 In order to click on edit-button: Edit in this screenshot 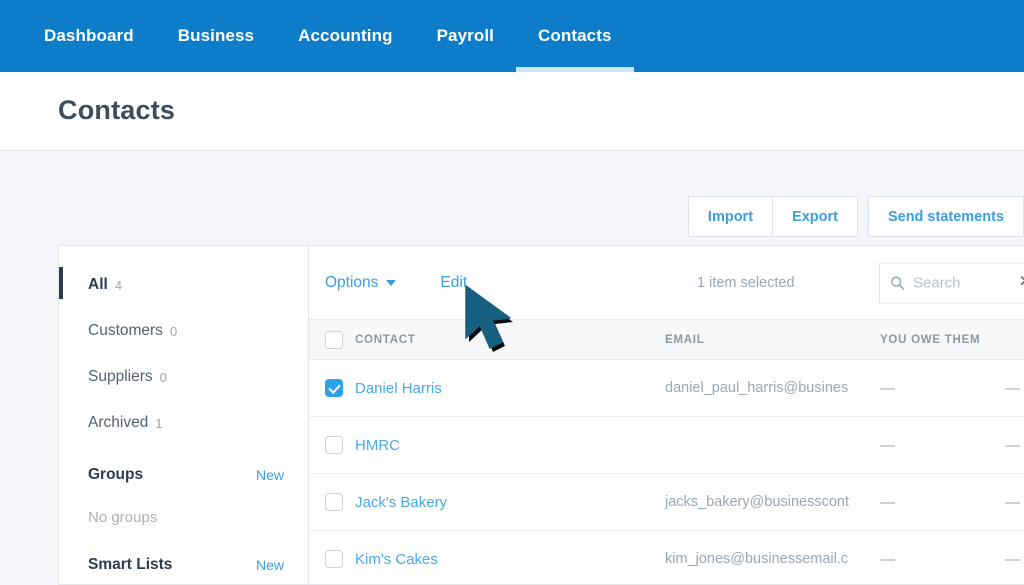, I will do `click(453, 283)`.